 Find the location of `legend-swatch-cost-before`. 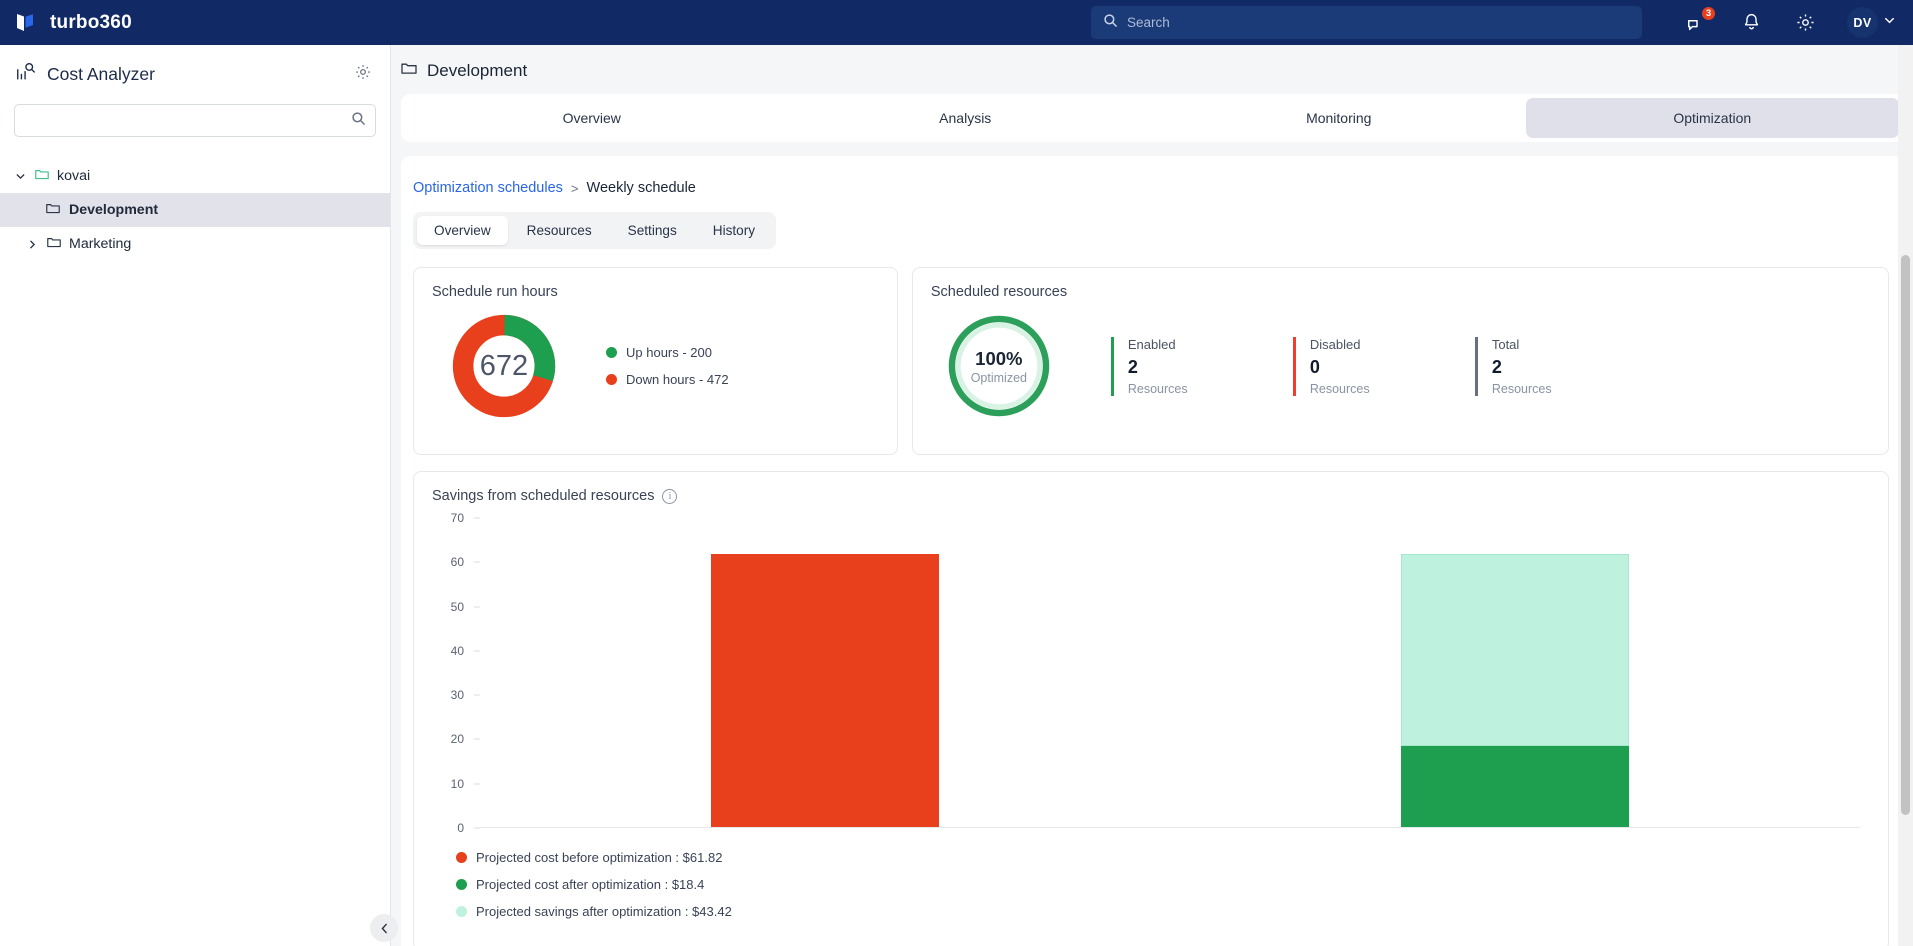

legend-swatch-cost-before is located at coordinates (461, 857).